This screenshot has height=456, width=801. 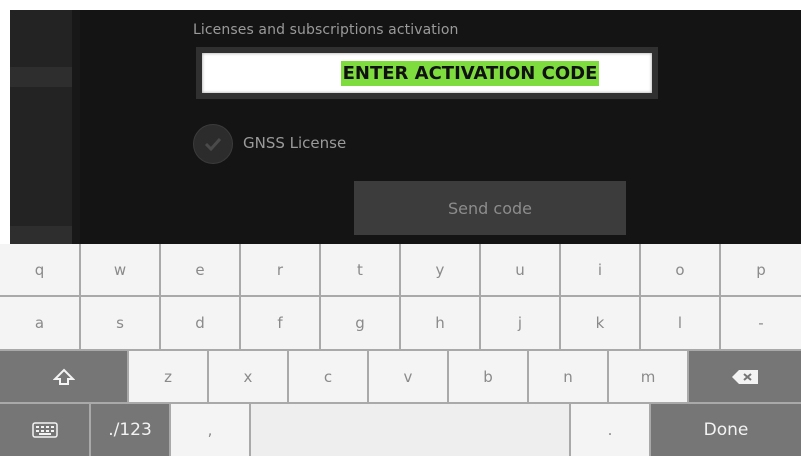 What do you see at coordinates (39, 269) in the screenshot?
I see `key-q: q` at bounding box center [39, 269].